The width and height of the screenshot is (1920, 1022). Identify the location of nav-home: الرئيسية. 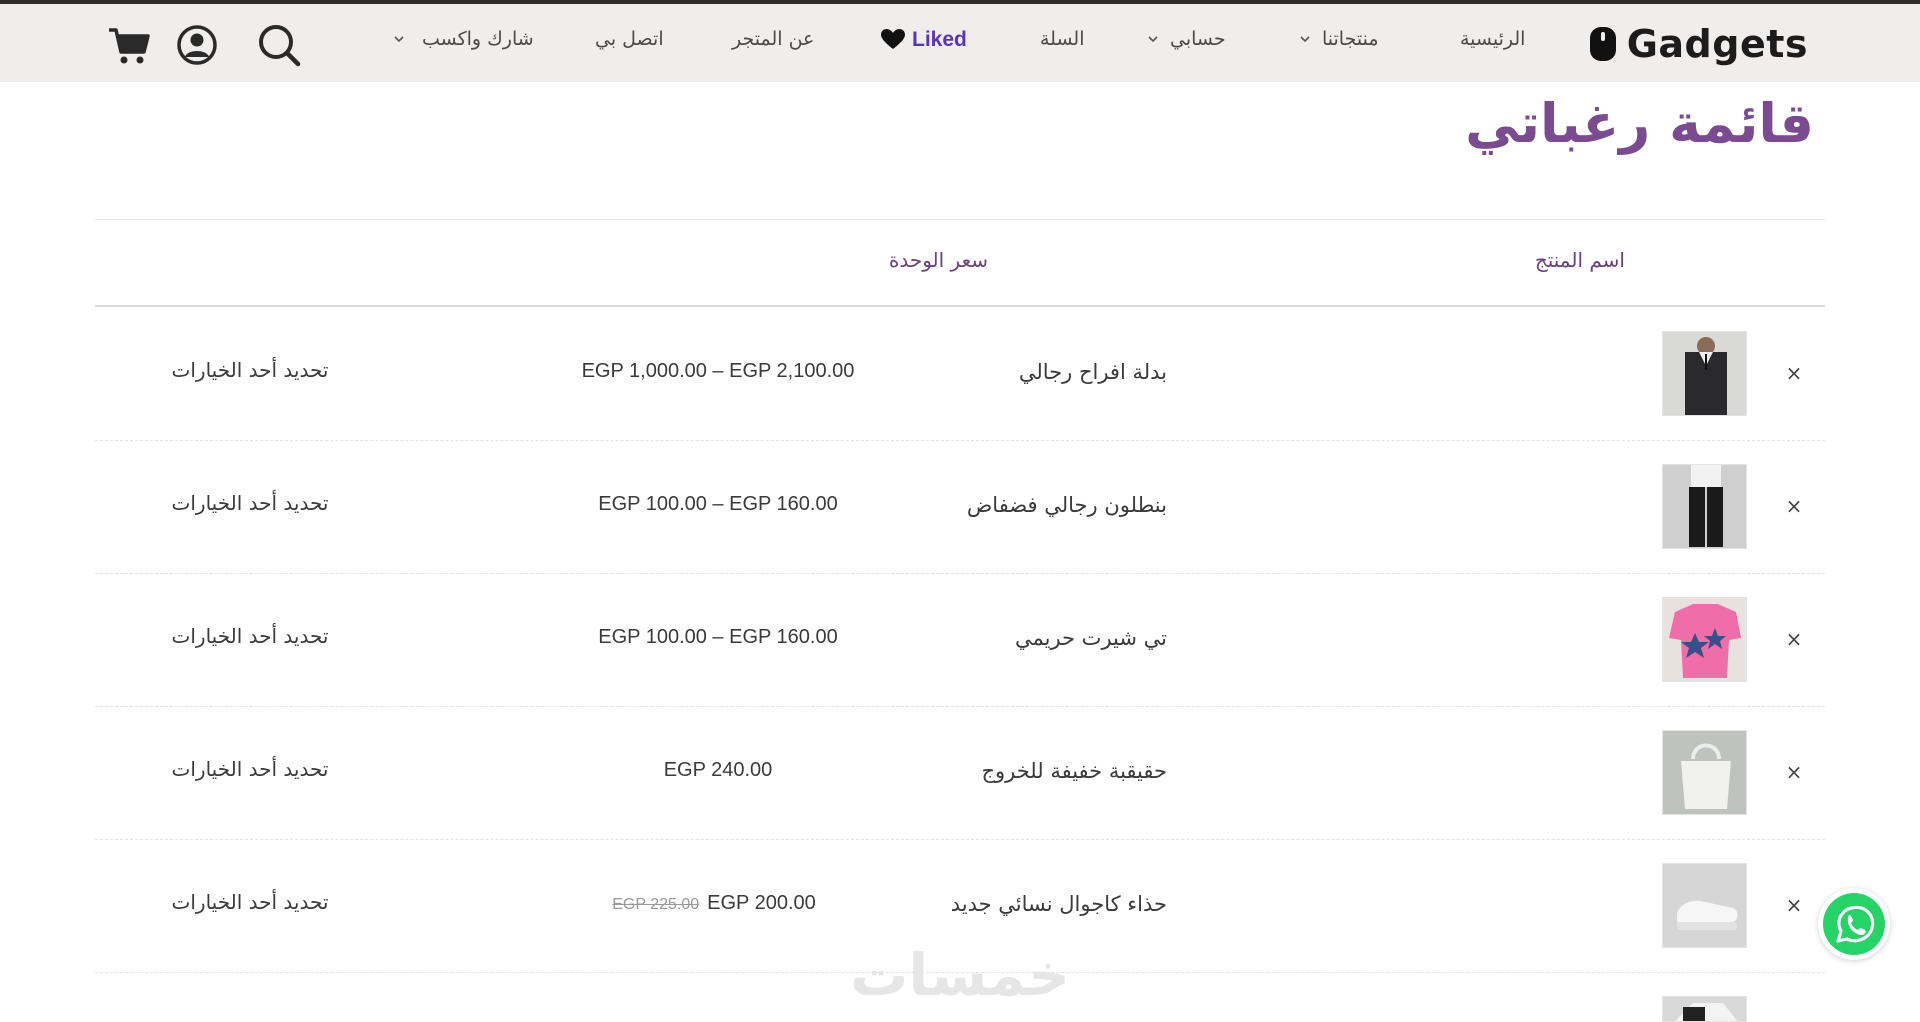
(1492, 43).